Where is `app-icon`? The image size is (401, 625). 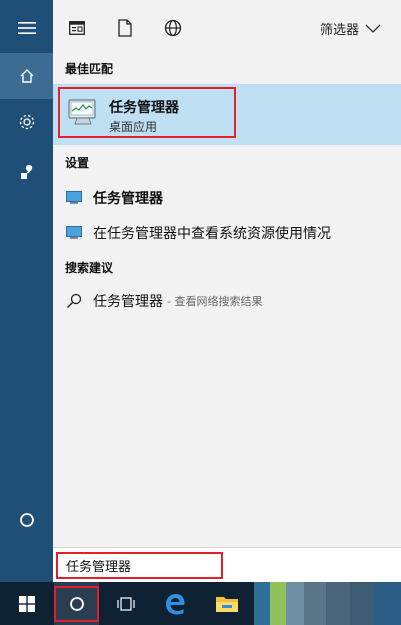
app-icon is located at coordinates (77, 28).